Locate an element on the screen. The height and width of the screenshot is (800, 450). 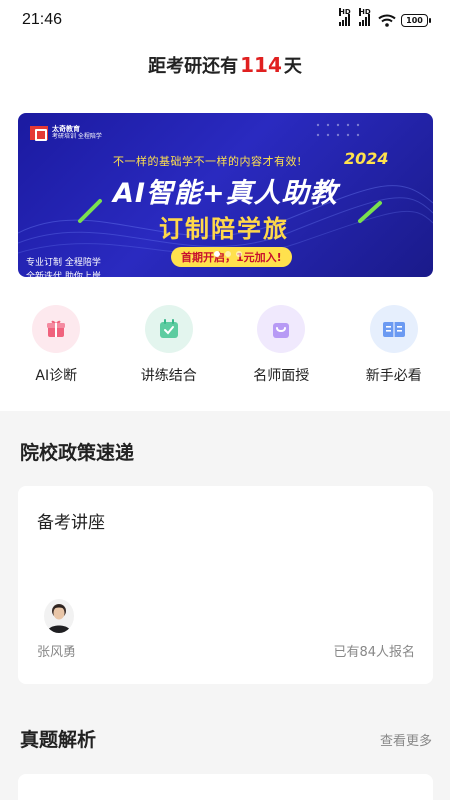
banner-headline-2: 订制陪学旅 is located at coordinates (224, 229).